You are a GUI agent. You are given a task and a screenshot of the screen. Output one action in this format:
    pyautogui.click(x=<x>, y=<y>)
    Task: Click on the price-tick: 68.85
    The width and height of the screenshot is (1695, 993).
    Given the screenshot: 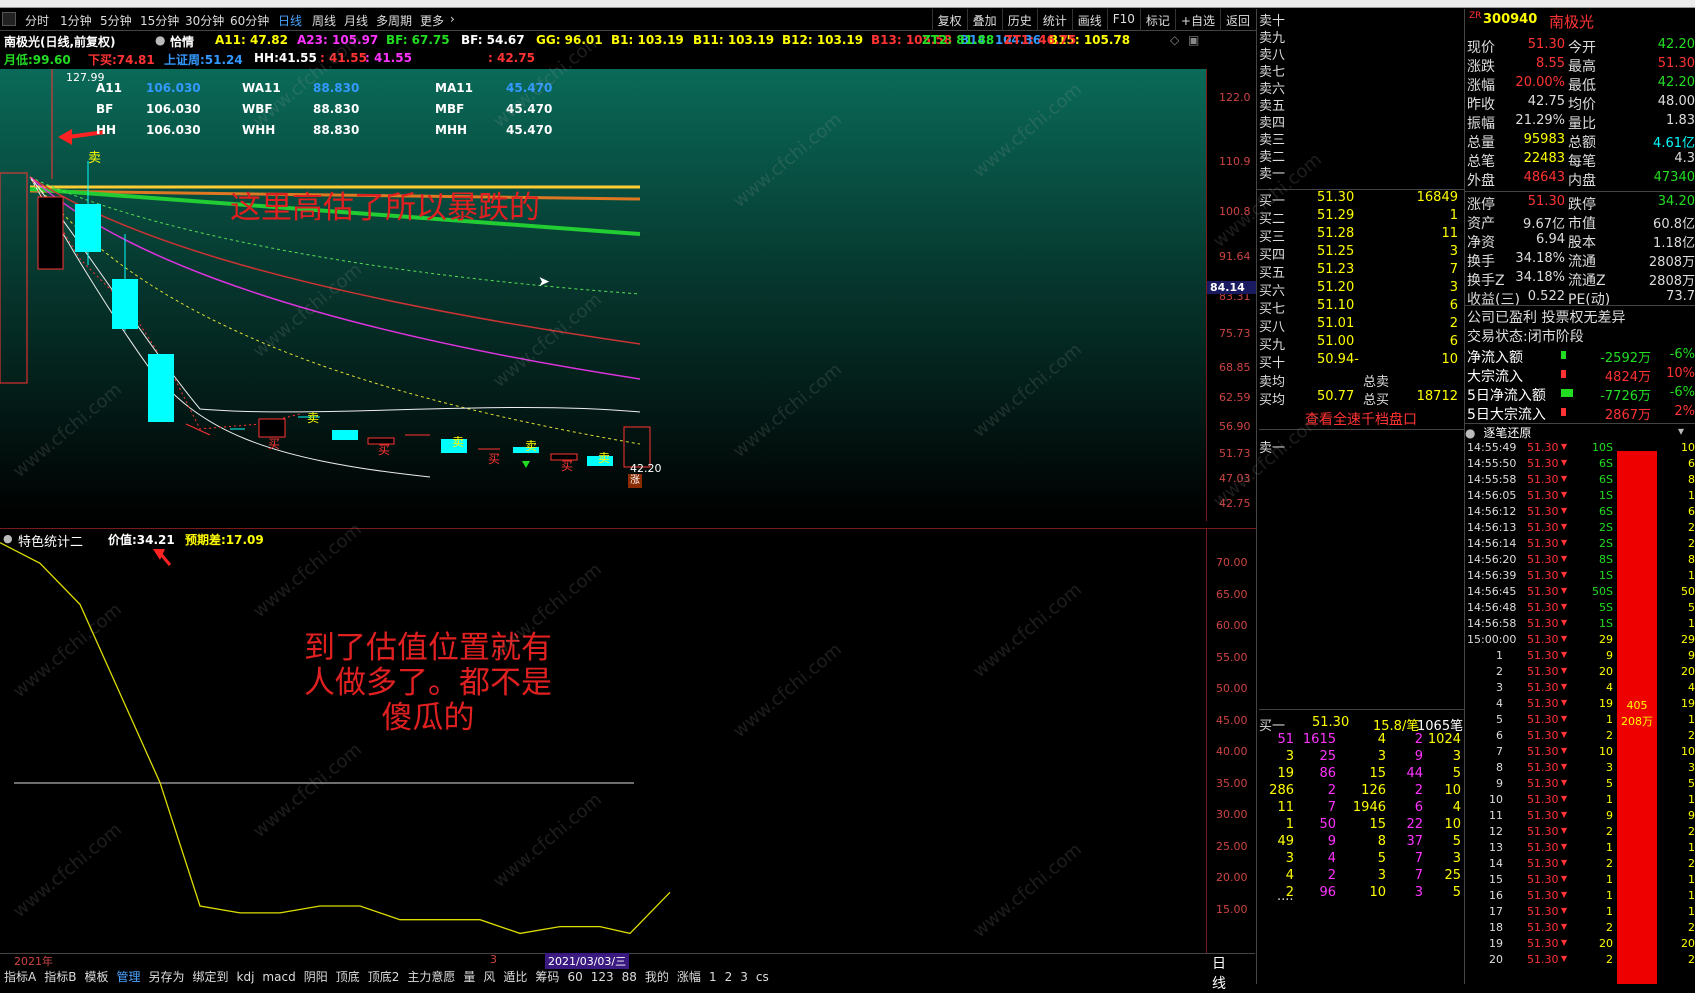 What is the action you would take?
    pyautogui.click(x=1235, y=367)
    